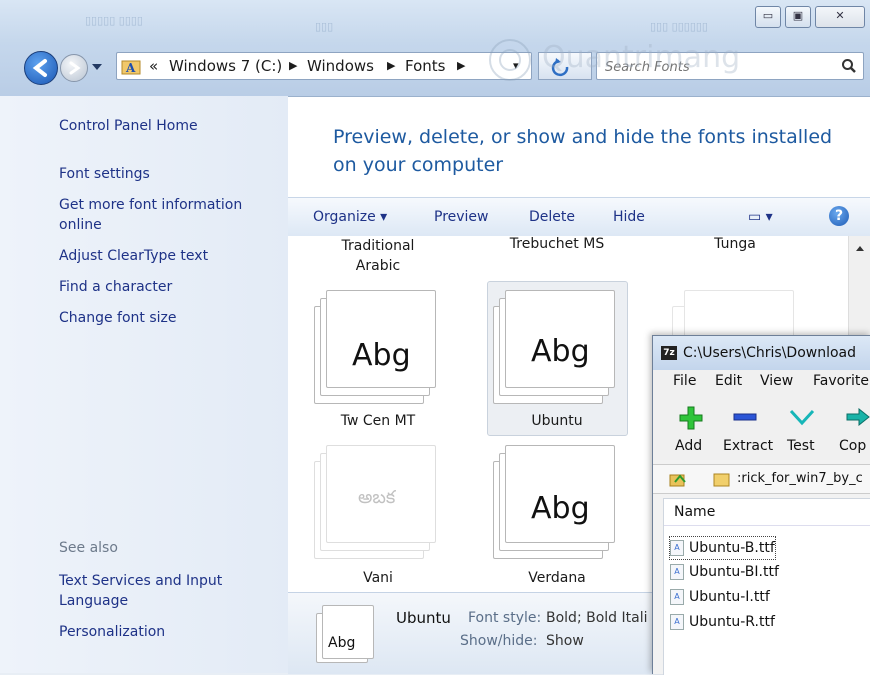 The width and height of the screenshot is (870, 675). What do you see at coordinates (858, 417) in the screenshot?
I see `copy-arrow-icon` at bounding box center [858, 417].